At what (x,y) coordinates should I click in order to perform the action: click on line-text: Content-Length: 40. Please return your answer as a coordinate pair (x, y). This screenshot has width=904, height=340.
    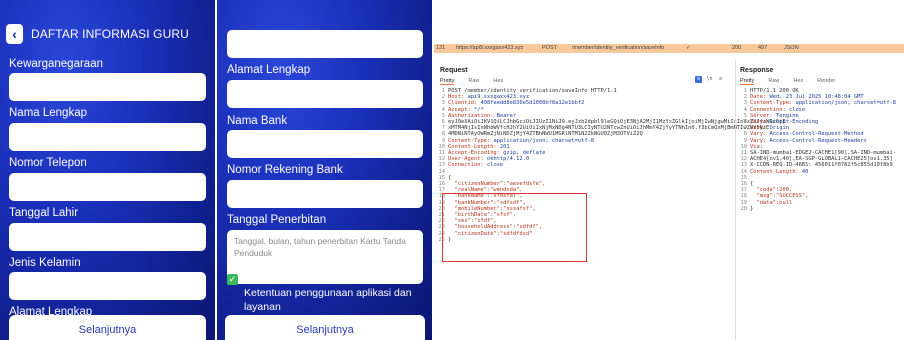
    Looking at the image, I should click on (779, 171).